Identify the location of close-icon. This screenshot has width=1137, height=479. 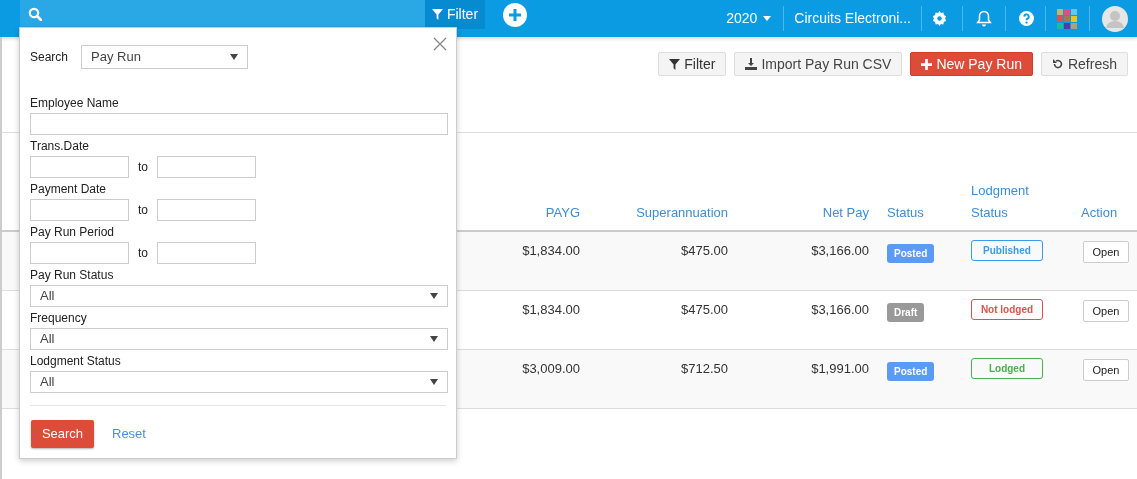
(440, 44).